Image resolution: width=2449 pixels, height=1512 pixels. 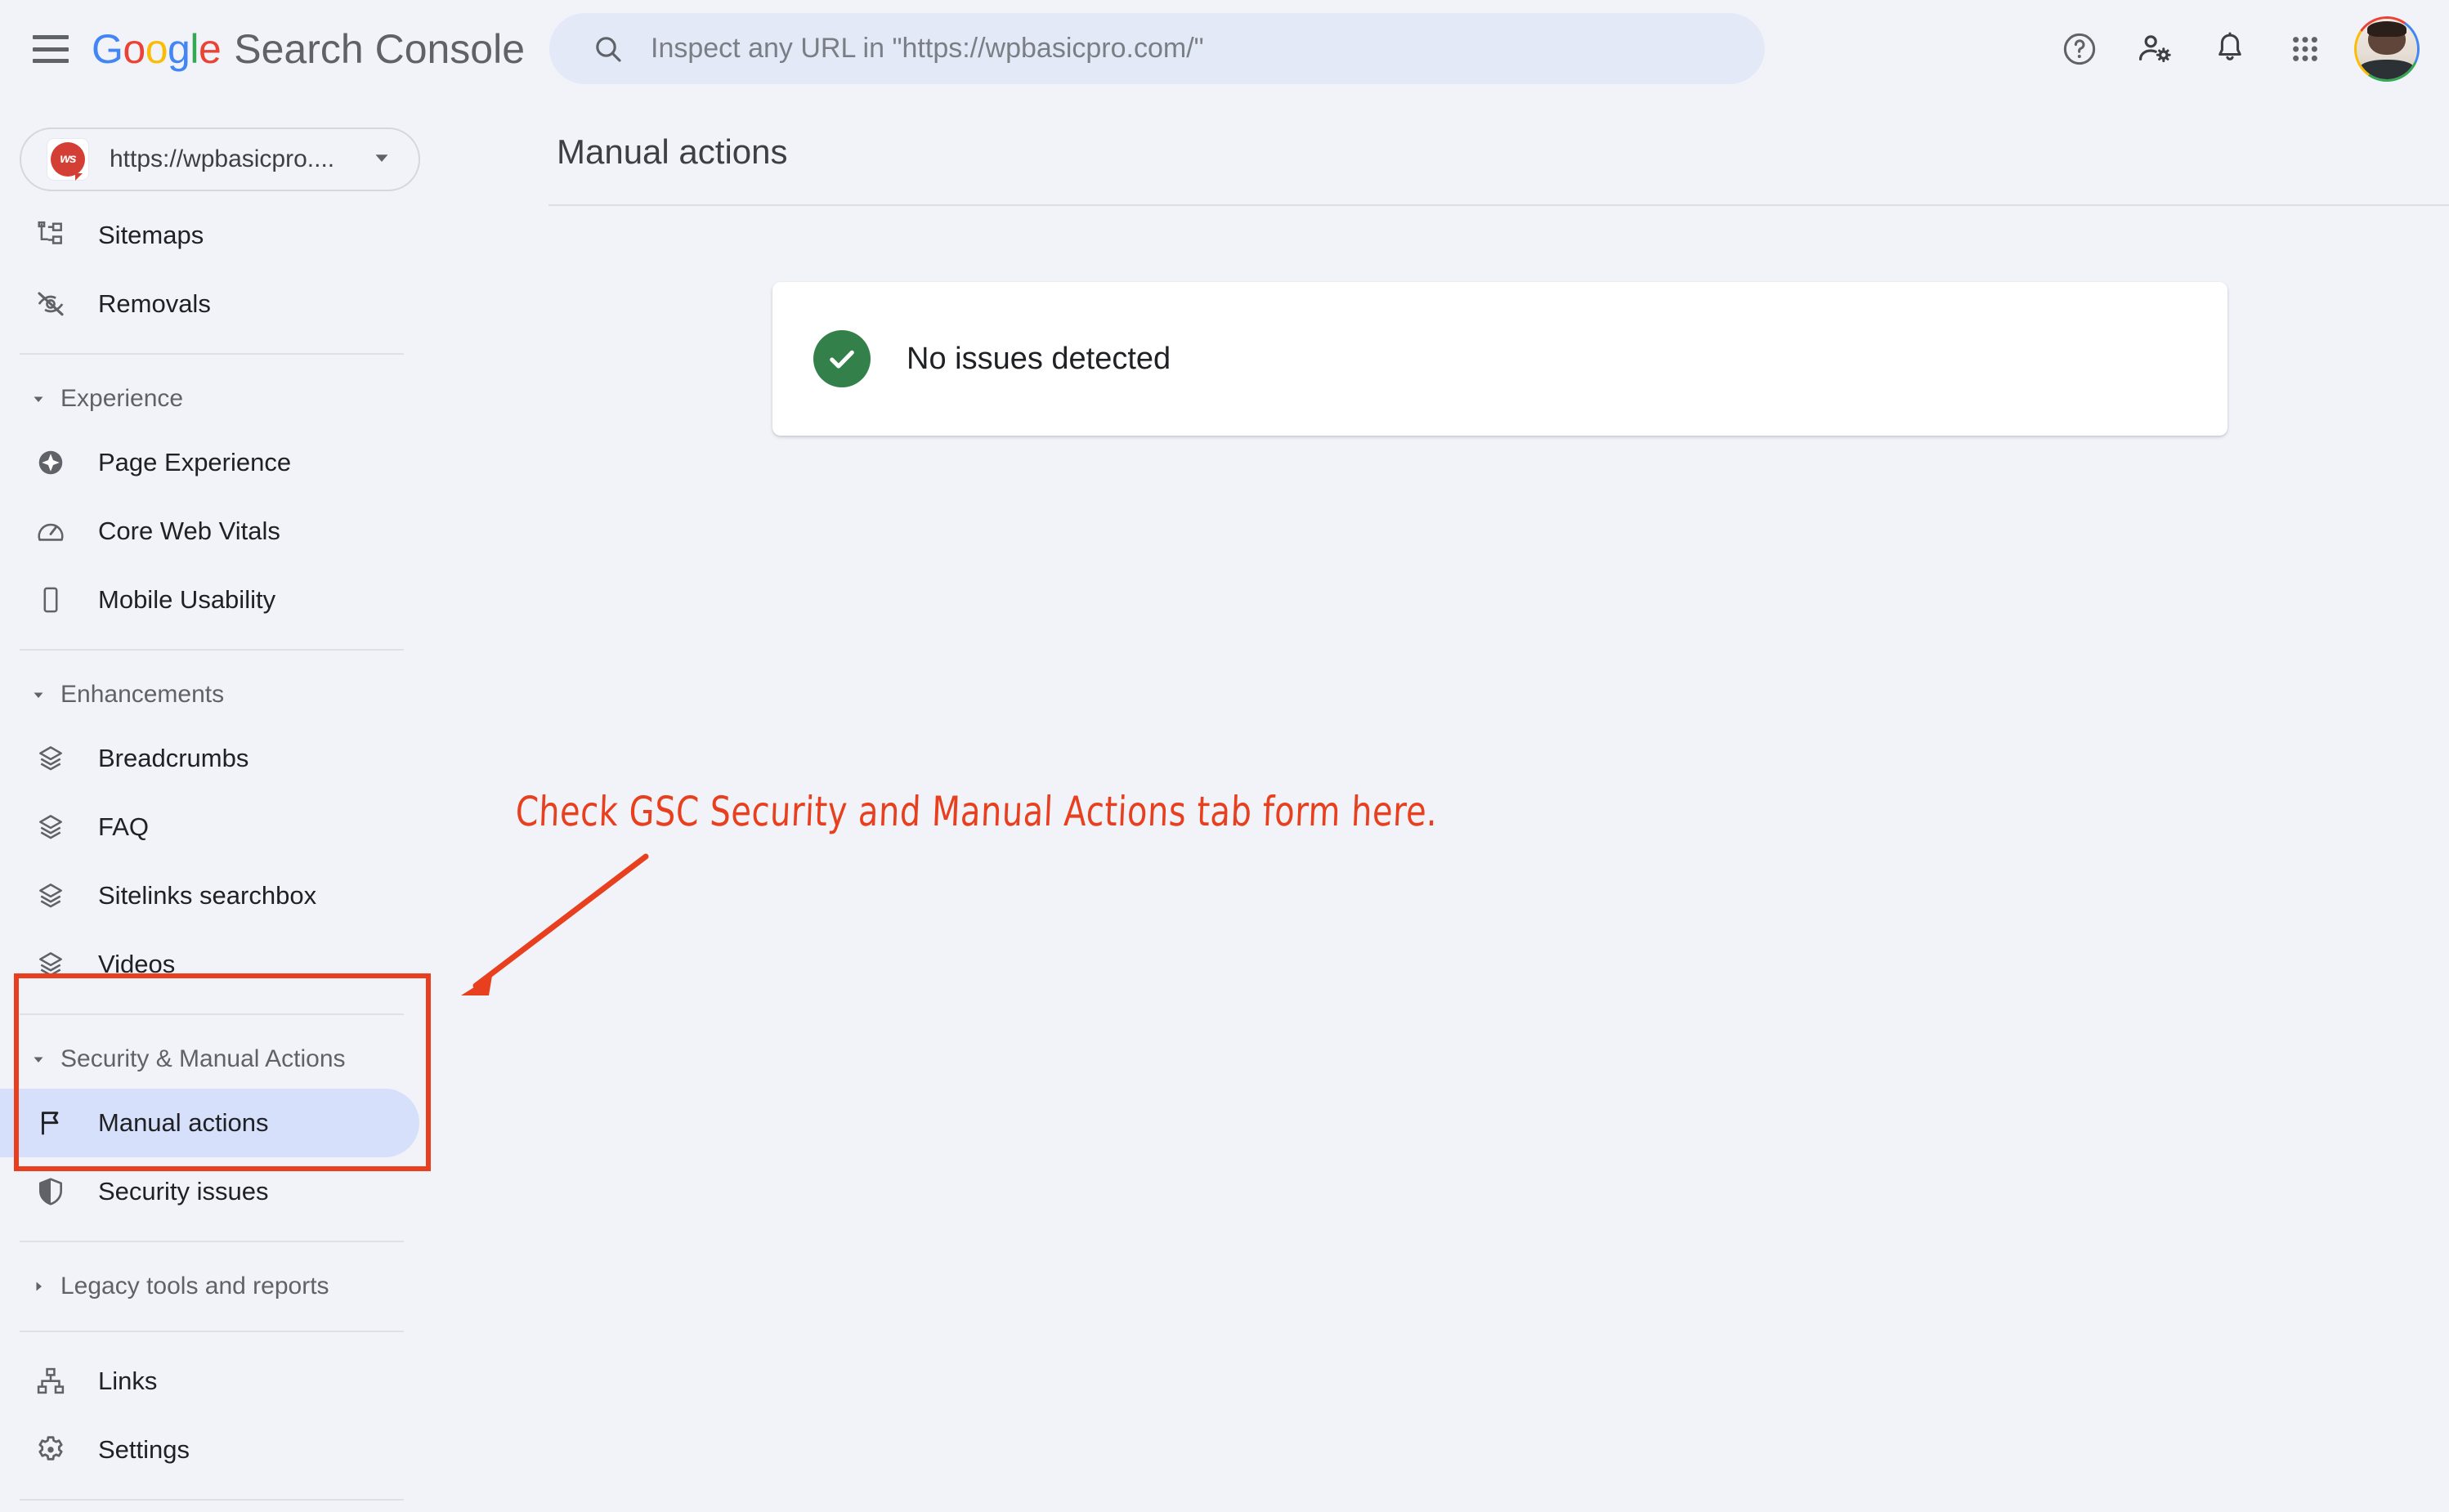 I want to click on sidebar-item-label: Links, so click(x=128, y=1381).